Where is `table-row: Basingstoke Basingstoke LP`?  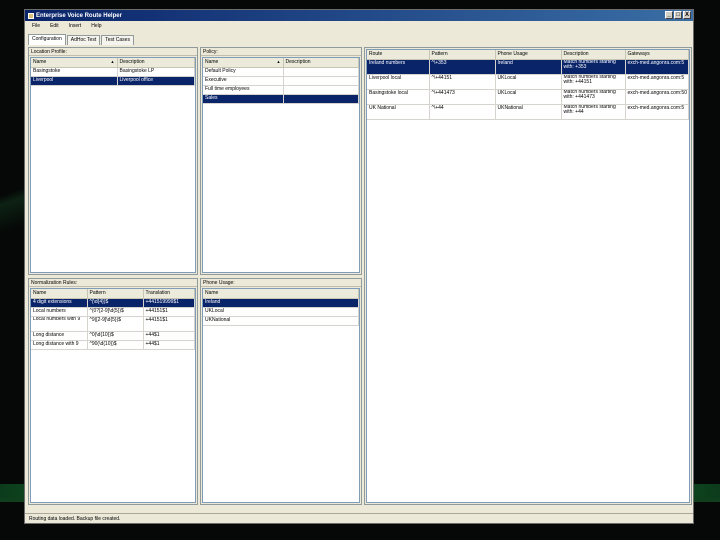
table-row: Basingstoke Basingstoke LP is located at coordinates (113, 72).